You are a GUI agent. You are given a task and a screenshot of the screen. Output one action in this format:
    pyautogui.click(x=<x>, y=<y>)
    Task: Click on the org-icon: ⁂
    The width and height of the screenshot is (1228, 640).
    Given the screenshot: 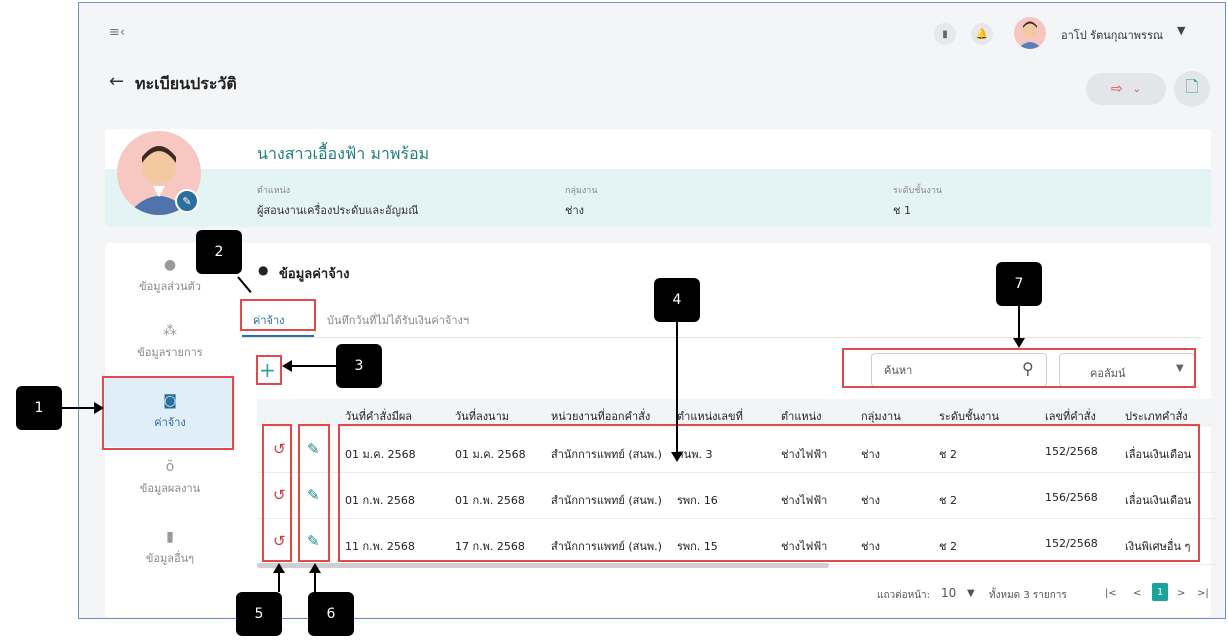 What is the action you would take?
    pyautogui.click(x=170, y=331)
    